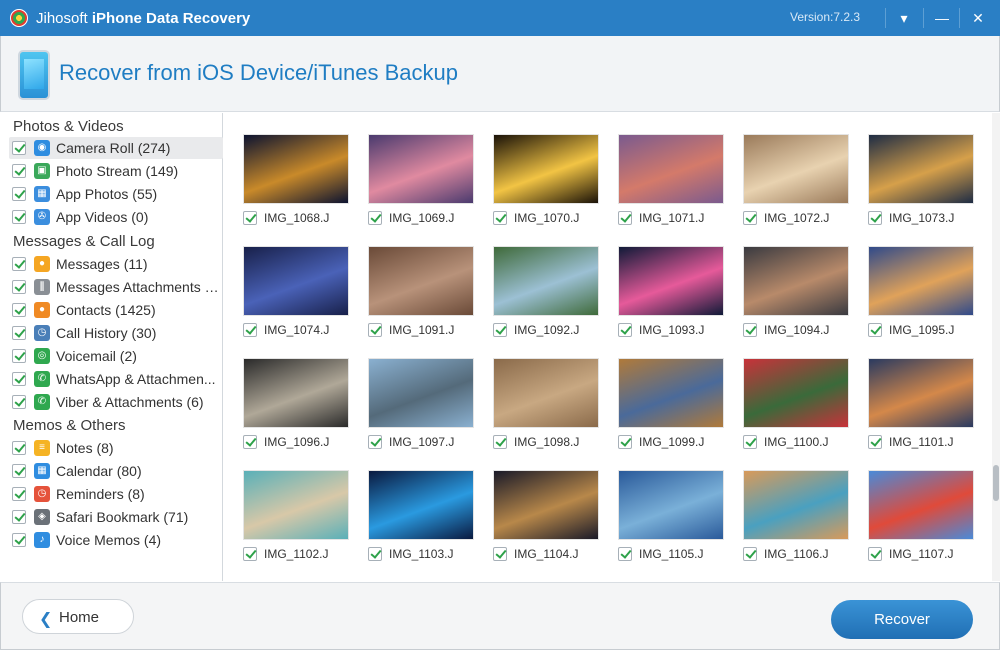 The image size is (1000, 650). I want to click on sidebar-item-reminders: ◷ Reminders (8), so click(116, 494).